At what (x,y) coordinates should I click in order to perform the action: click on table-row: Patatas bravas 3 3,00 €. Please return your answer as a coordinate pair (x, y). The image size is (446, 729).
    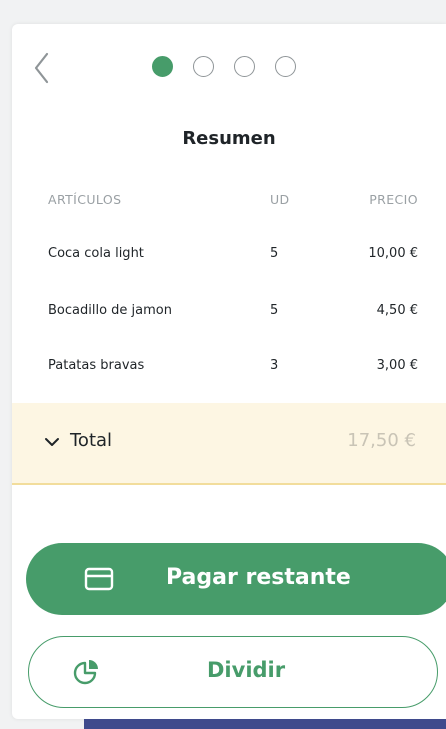
    Looking at the image, I should click on (229, 369).